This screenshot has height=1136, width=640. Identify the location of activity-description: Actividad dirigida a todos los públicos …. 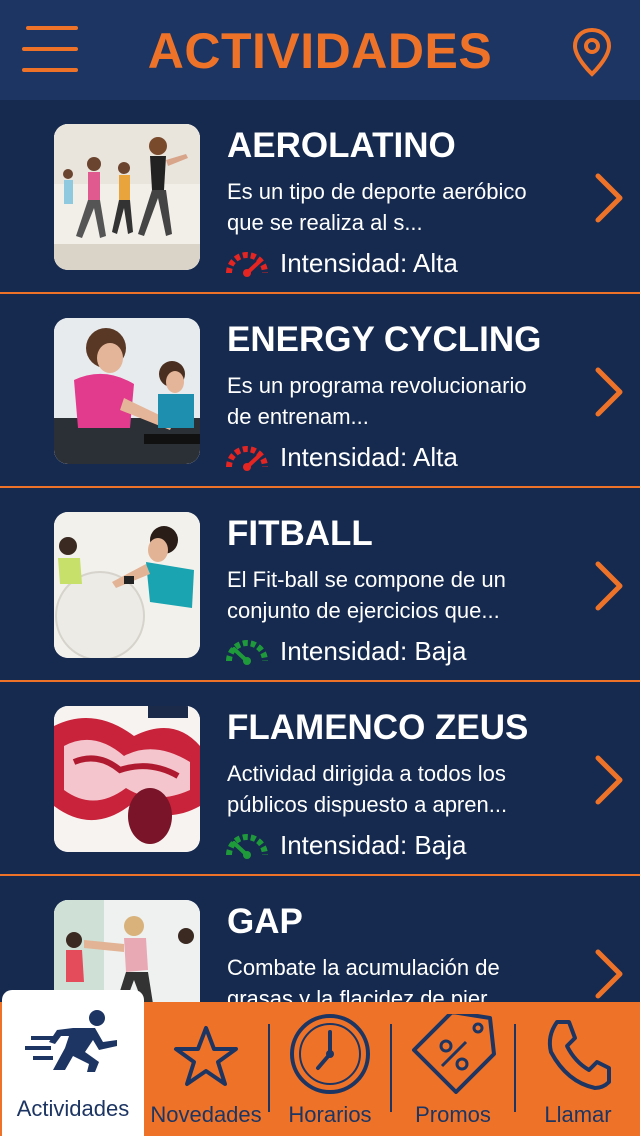
(367, 789).